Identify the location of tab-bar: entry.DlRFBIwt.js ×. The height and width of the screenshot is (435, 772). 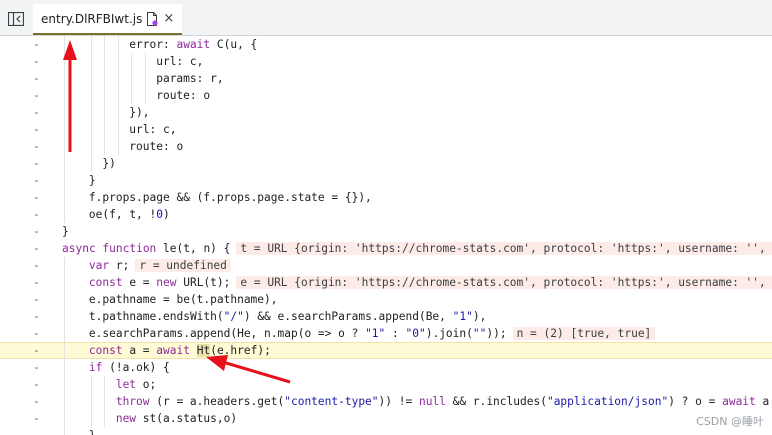
(386, 20).